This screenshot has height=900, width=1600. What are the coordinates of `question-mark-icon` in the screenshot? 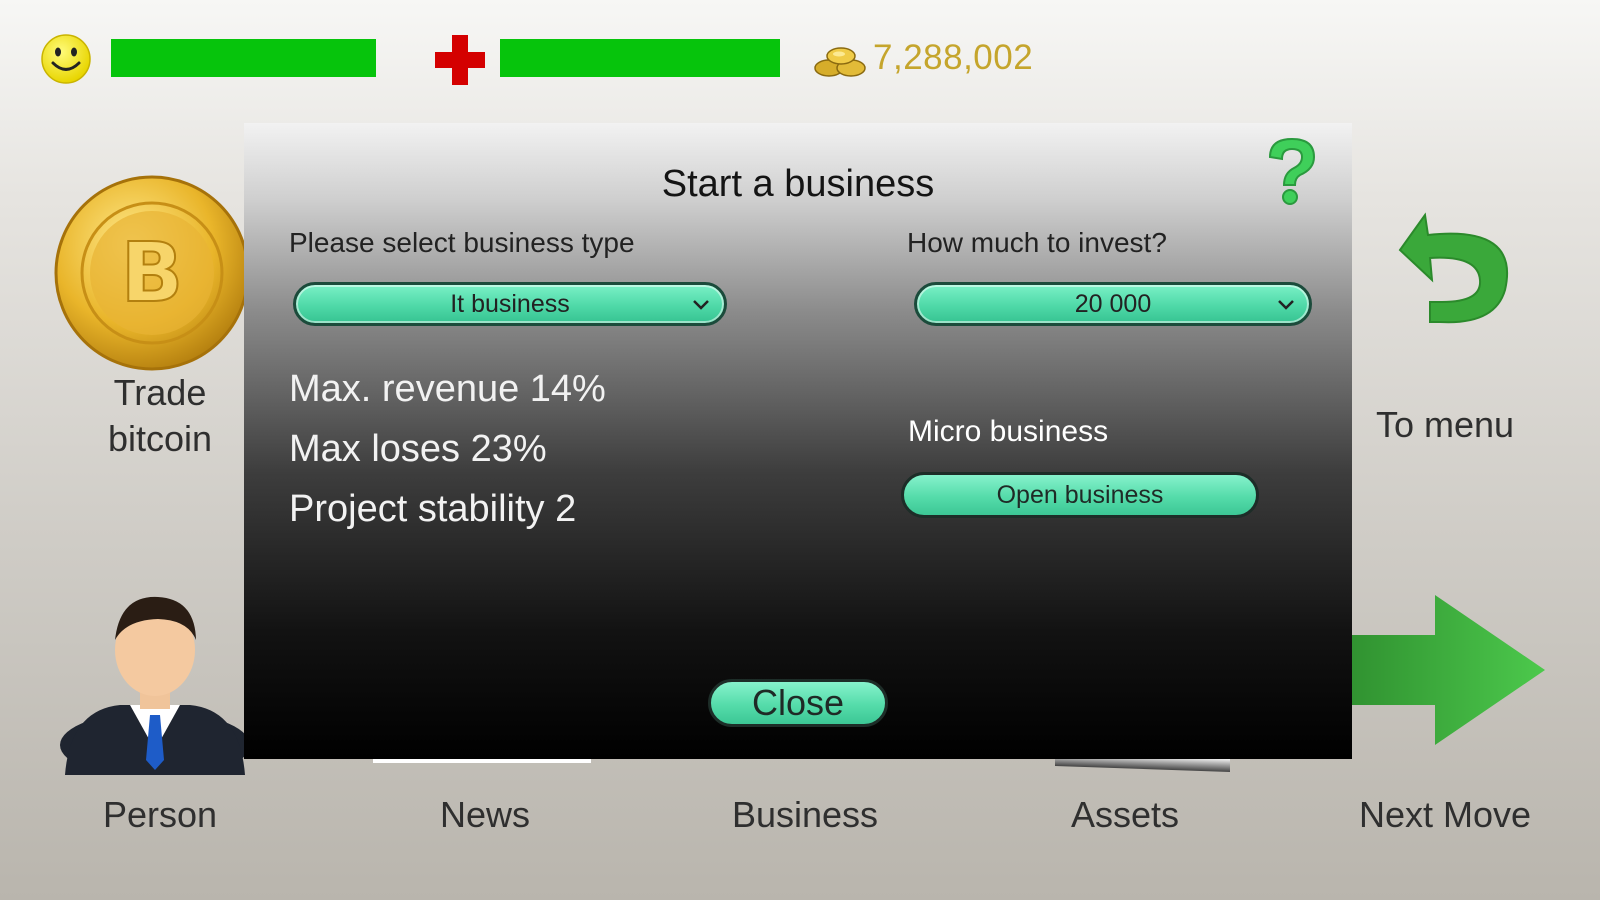 It's located at (1292, 171).